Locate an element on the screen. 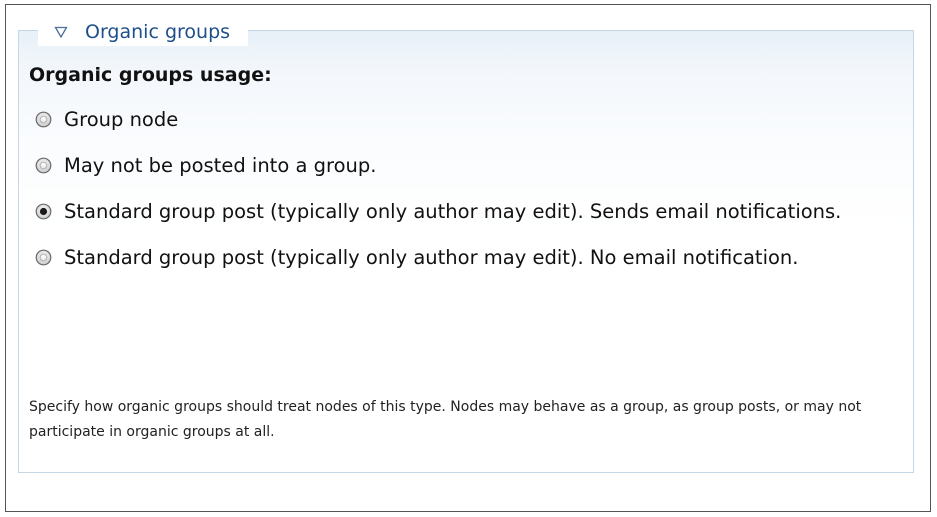 The height and width of the screenshot is (517, 937). radio-option-not-posted: May not be posted into a group. is located at coordinates (459, 166).